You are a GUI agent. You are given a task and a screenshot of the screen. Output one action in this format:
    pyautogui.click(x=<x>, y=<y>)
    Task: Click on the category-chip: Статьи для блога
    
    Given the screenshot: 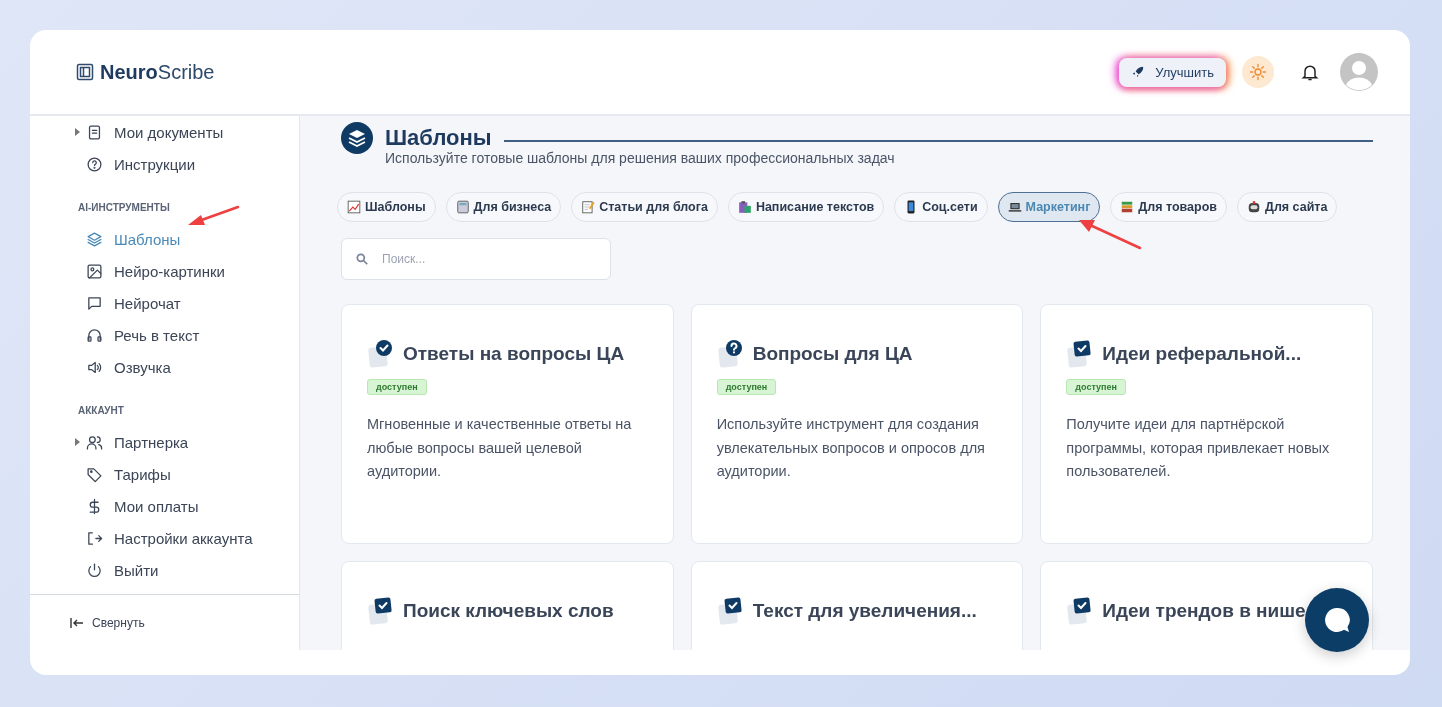 What is the action you would take?
    pyautogui.click(x=644, y=207)
    